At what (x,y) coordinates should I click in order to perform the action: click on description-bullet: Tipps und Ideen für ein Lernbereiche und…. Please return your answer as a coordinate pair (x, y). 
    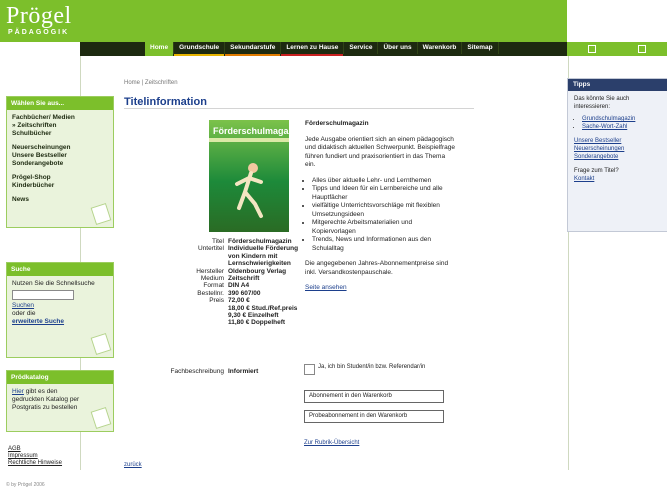
    Looking at the image, I should click on (383, 193).